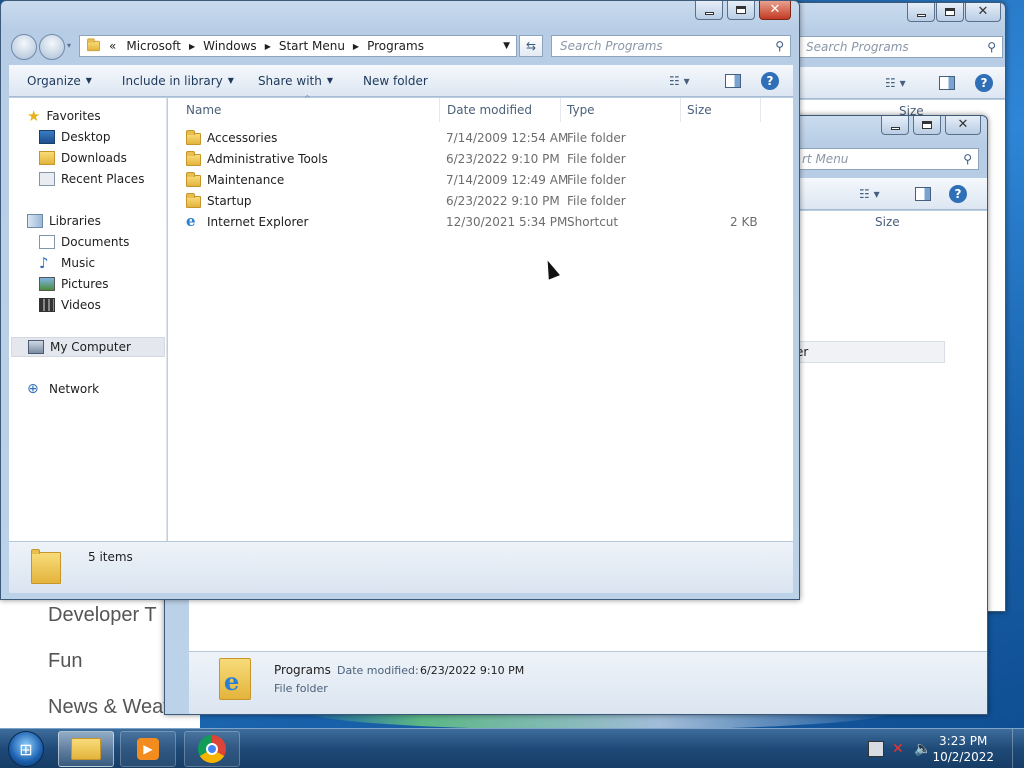 The height and width of the screenshot is (768, 1024). I want to click on taskbar-explorer-button, so click(86, 749).